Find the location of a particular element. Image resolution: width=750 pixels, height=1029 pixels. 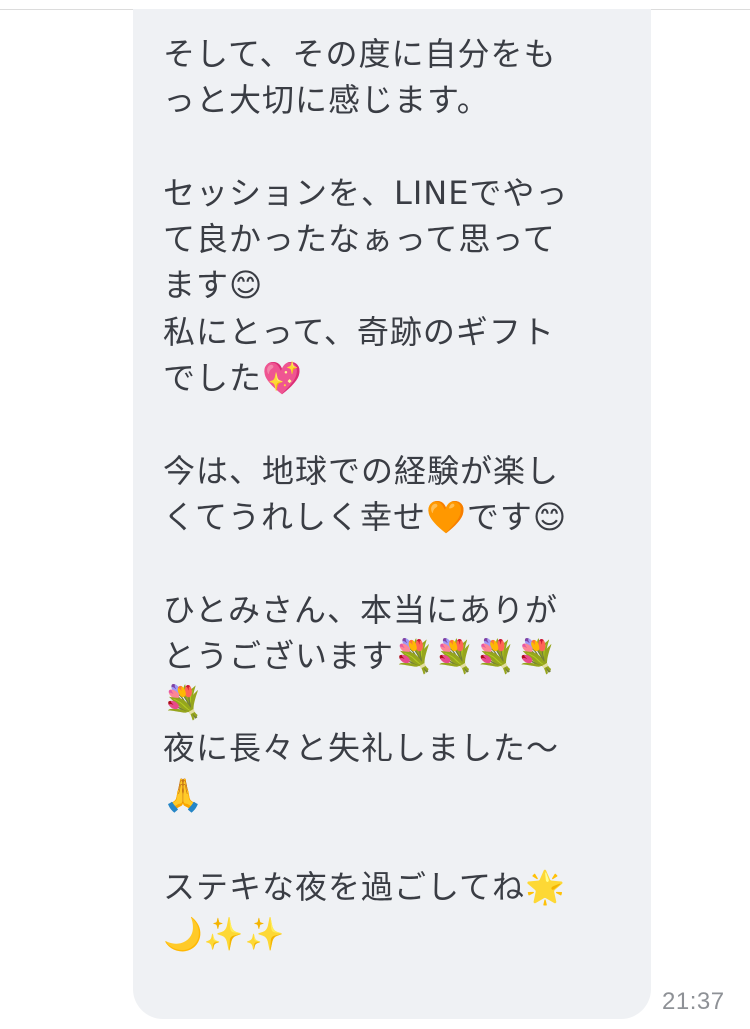

message-line: ます😊 is located at coordinates (213, 285).